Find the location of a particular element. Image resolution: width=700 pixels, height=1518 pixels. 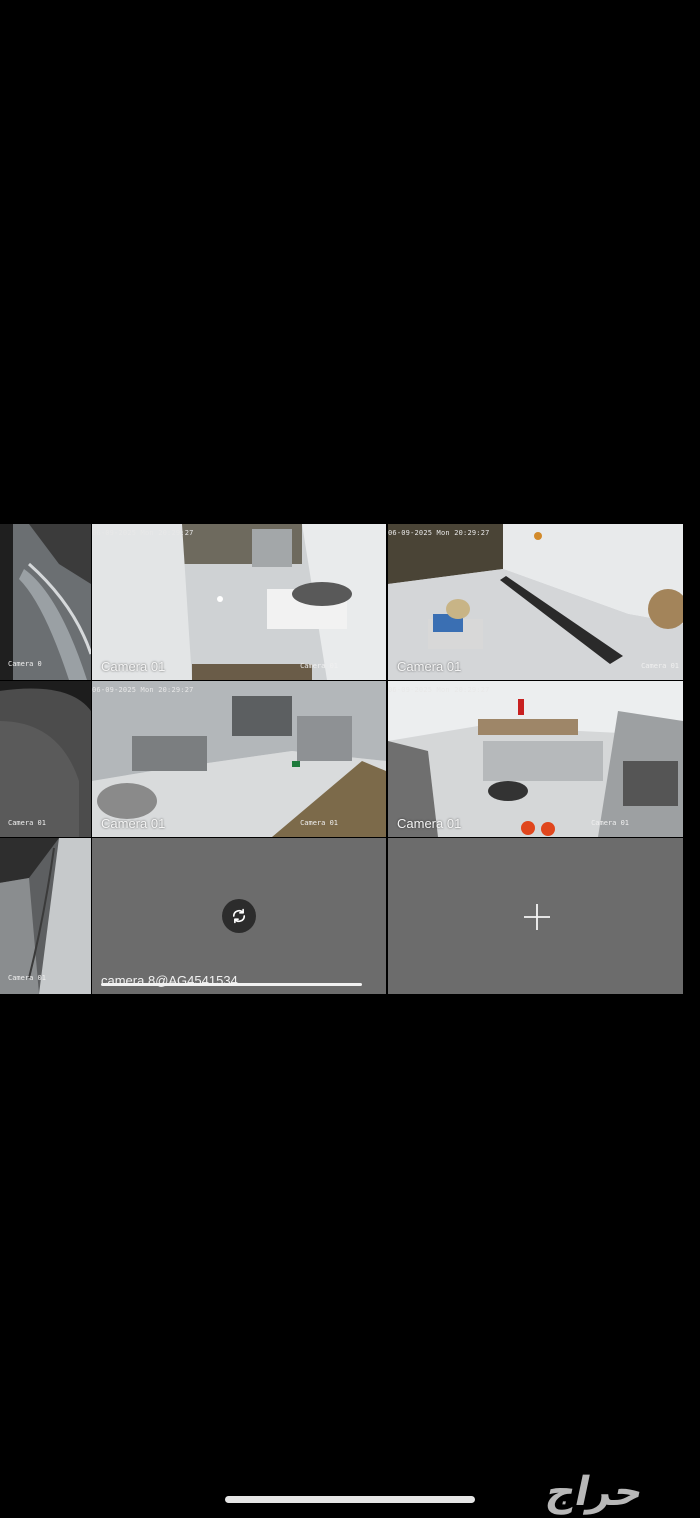

camera-osd-name: Camera 0 is located at coordinates (25, 664).